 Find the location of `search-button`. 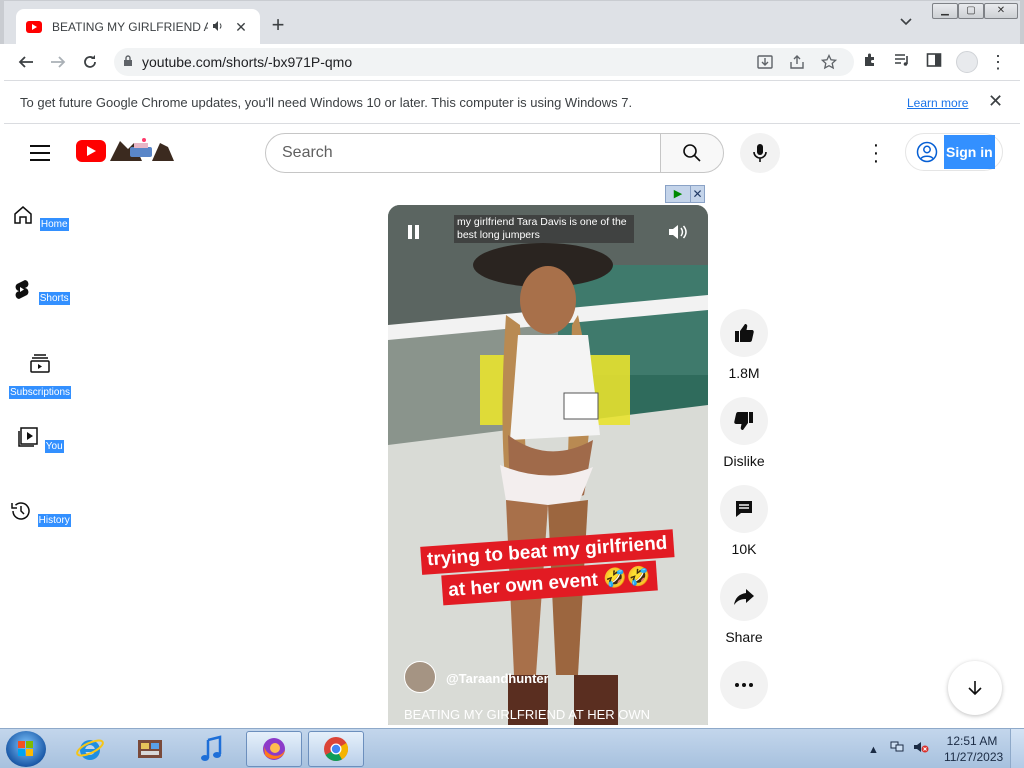

search-button is located at coordinates (692, 153).